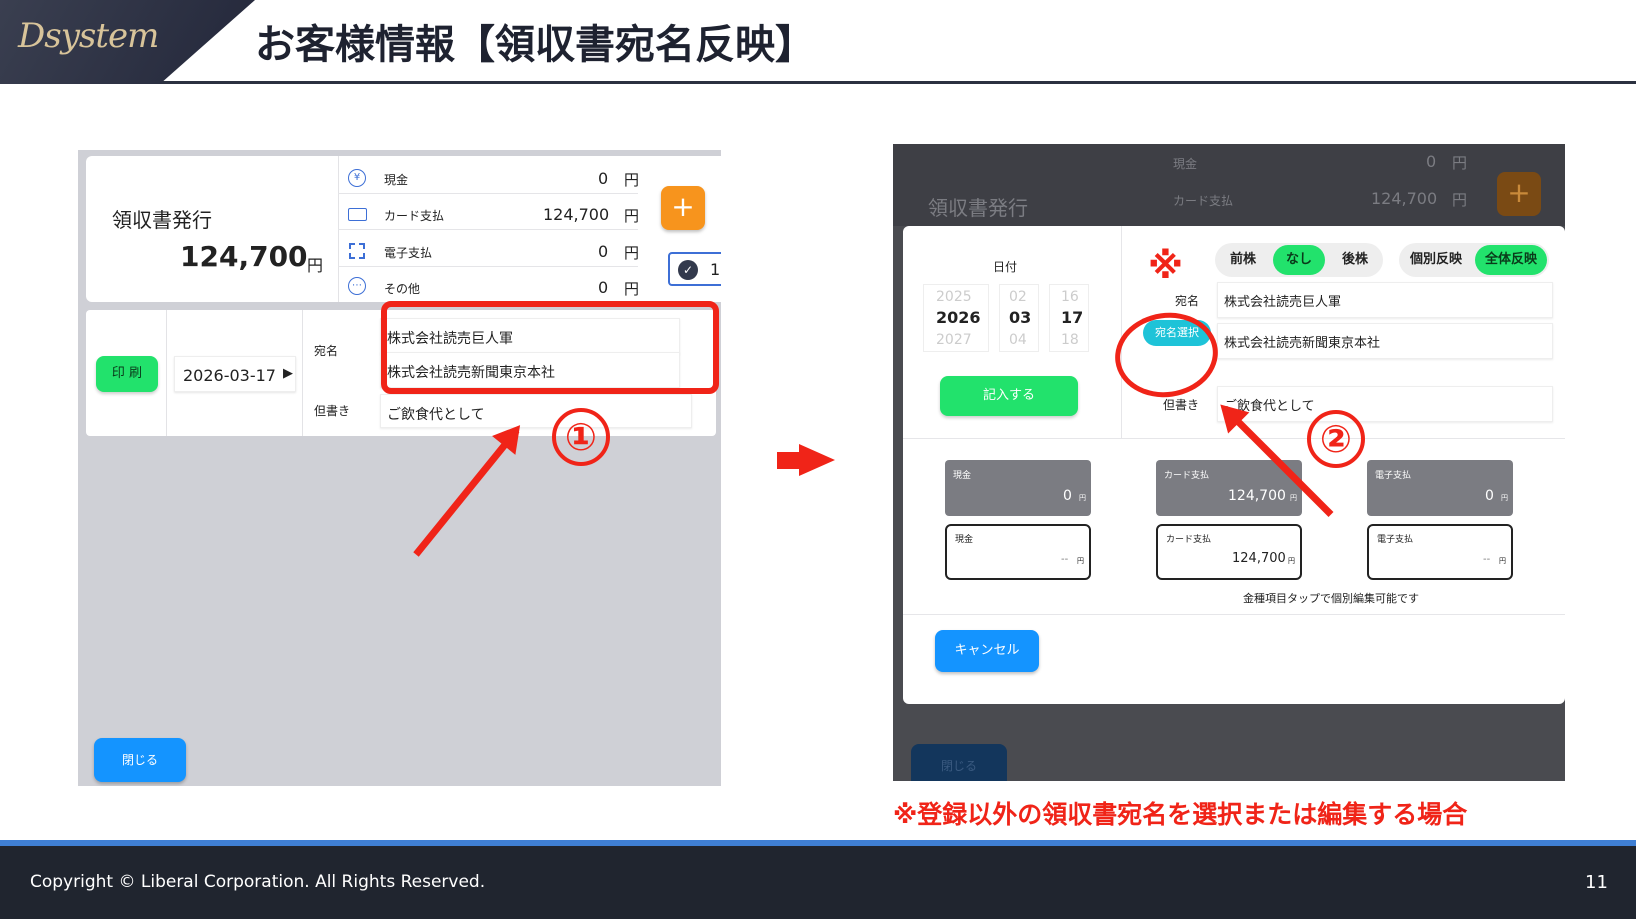 Image resolution: width=1636 pixels, height=919 pixels. I want to click on toggle-prefix-none: なし, so click(1299, 260).